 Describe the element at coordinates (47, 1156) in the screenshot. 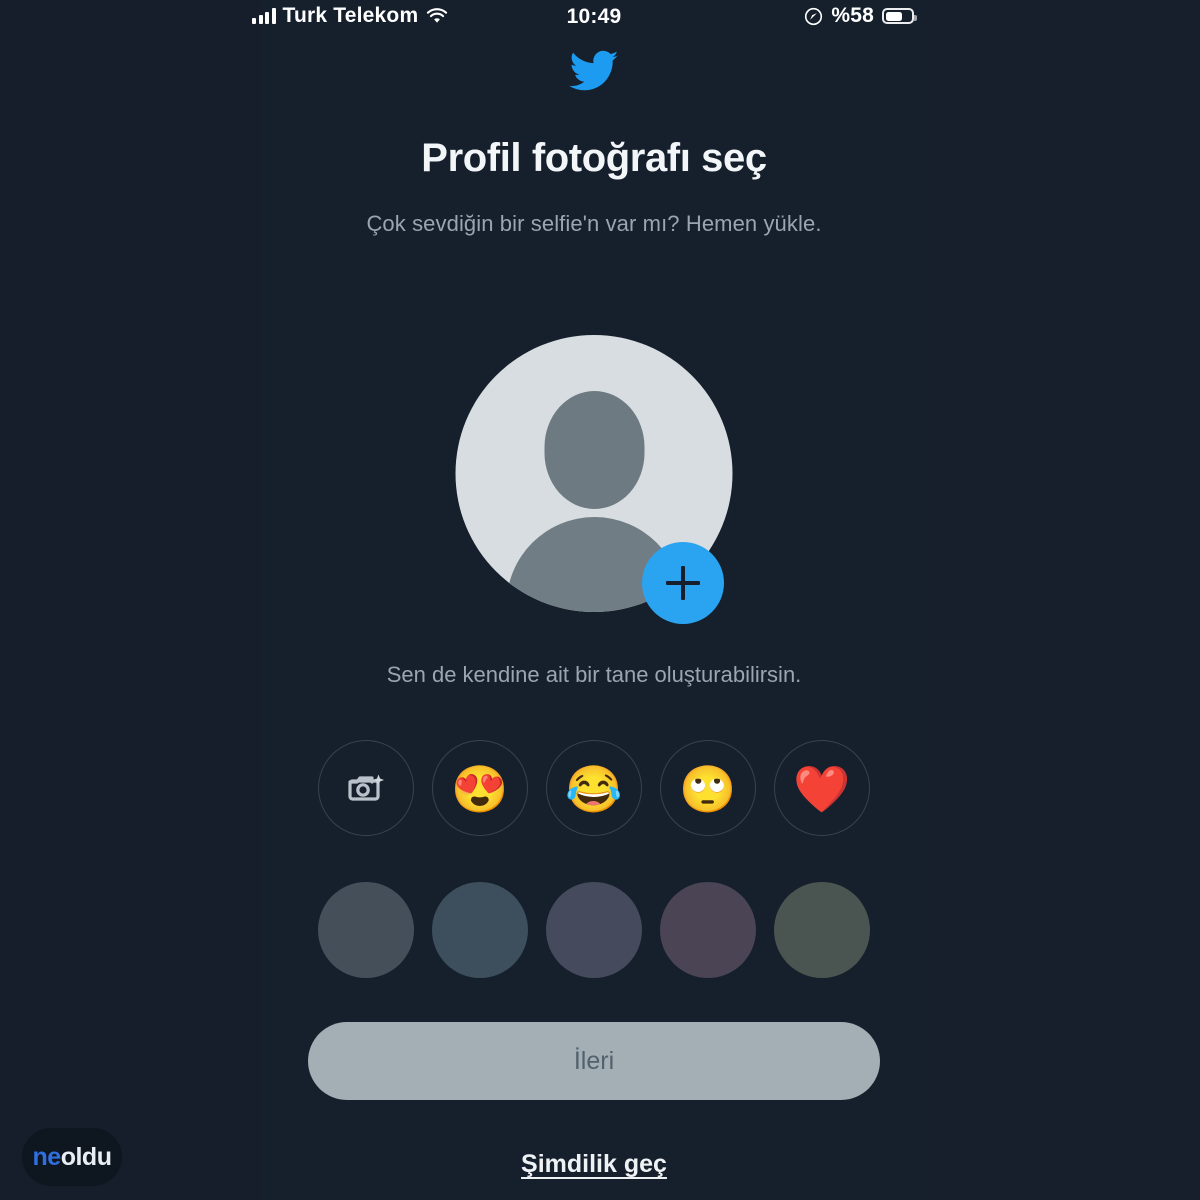

I see `watermark-part-a: ne` at that location.